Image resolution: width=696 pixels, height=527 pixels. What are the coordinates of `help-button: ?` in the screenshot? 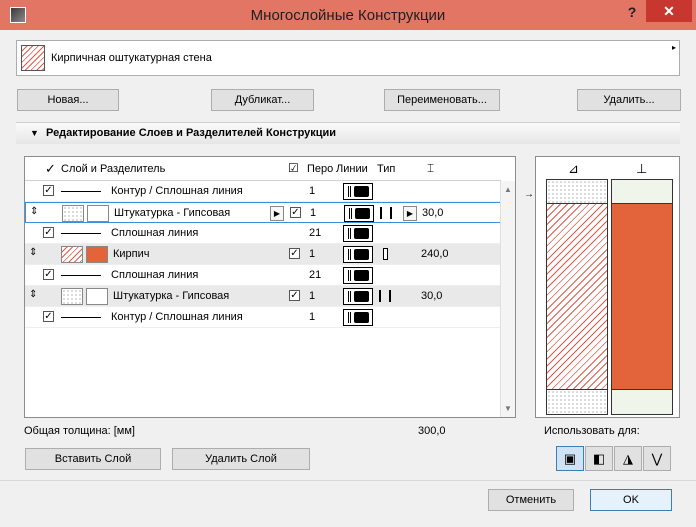 It's located at (632, 12).